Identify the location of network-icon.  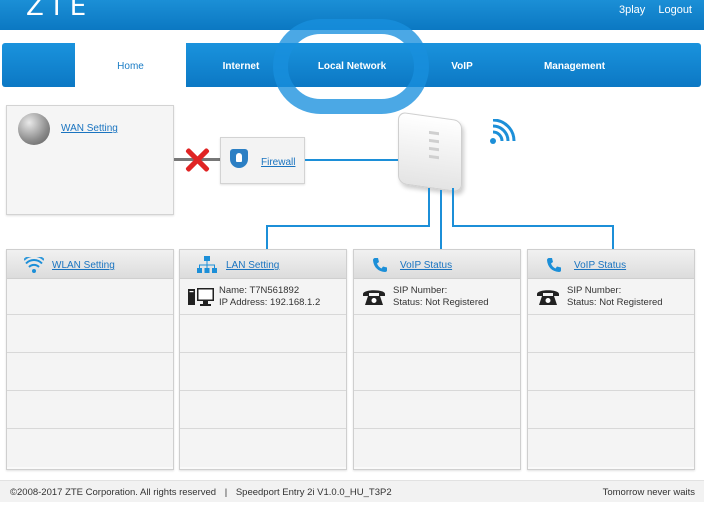
(207, 264).